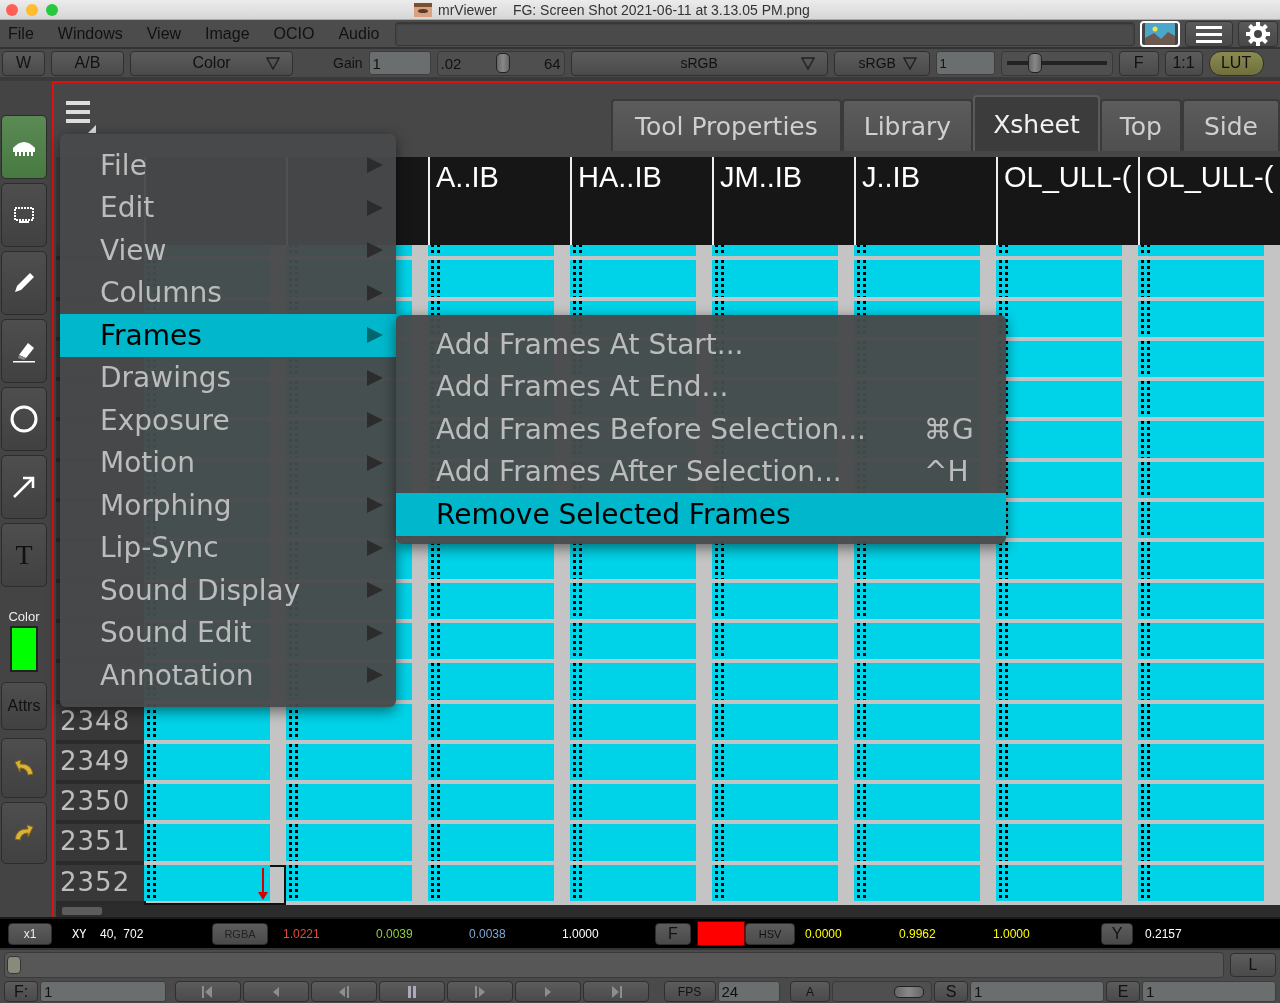  What do you see at coordinates (228, 590) in the screenshot?
I see `menu-item: Sound Display` at bounding box center [228, 590].